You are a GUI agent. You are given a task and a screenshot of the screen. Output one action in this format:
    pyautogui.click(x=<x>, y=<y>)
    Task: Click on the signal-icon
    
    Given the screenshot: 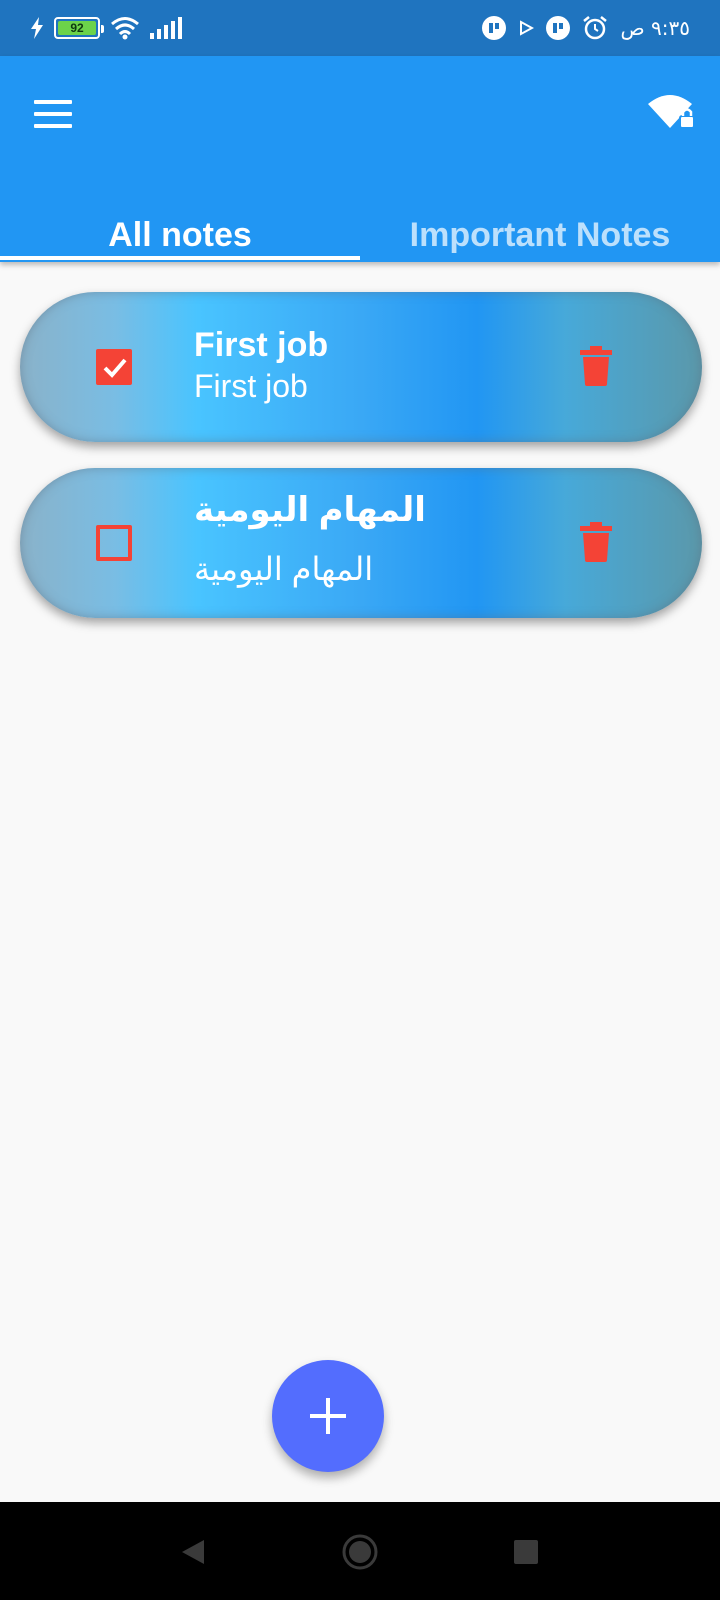 What is the action you would take?
    pyautogui.click(x=166, y=28)
    